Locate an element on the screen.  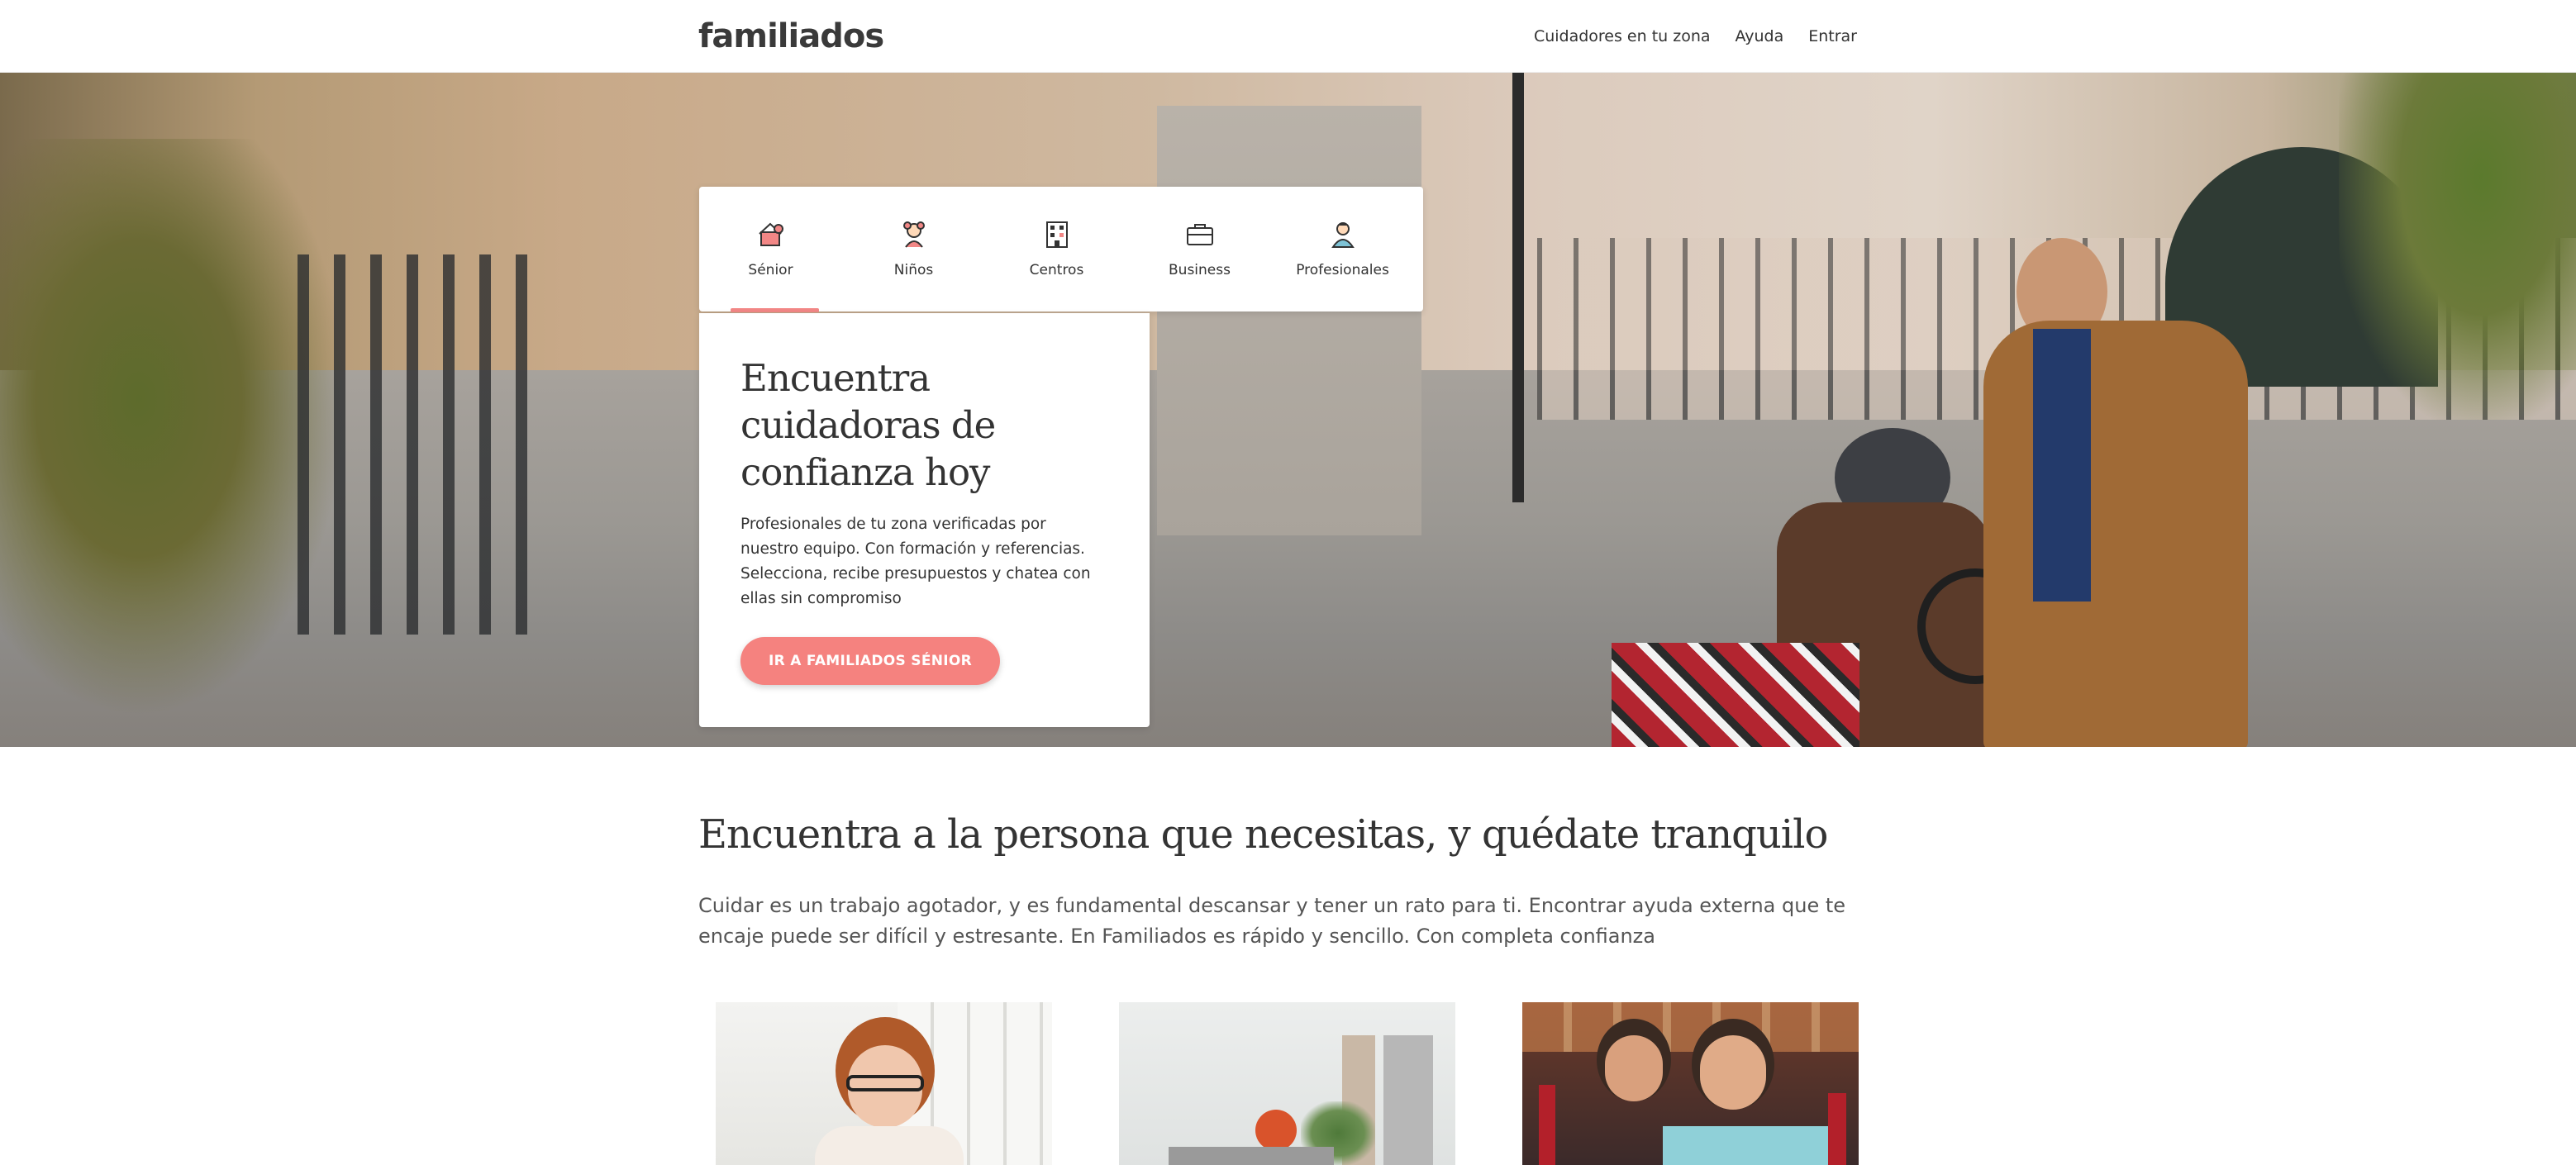
senior-icon is located at coordinates (771, 234).